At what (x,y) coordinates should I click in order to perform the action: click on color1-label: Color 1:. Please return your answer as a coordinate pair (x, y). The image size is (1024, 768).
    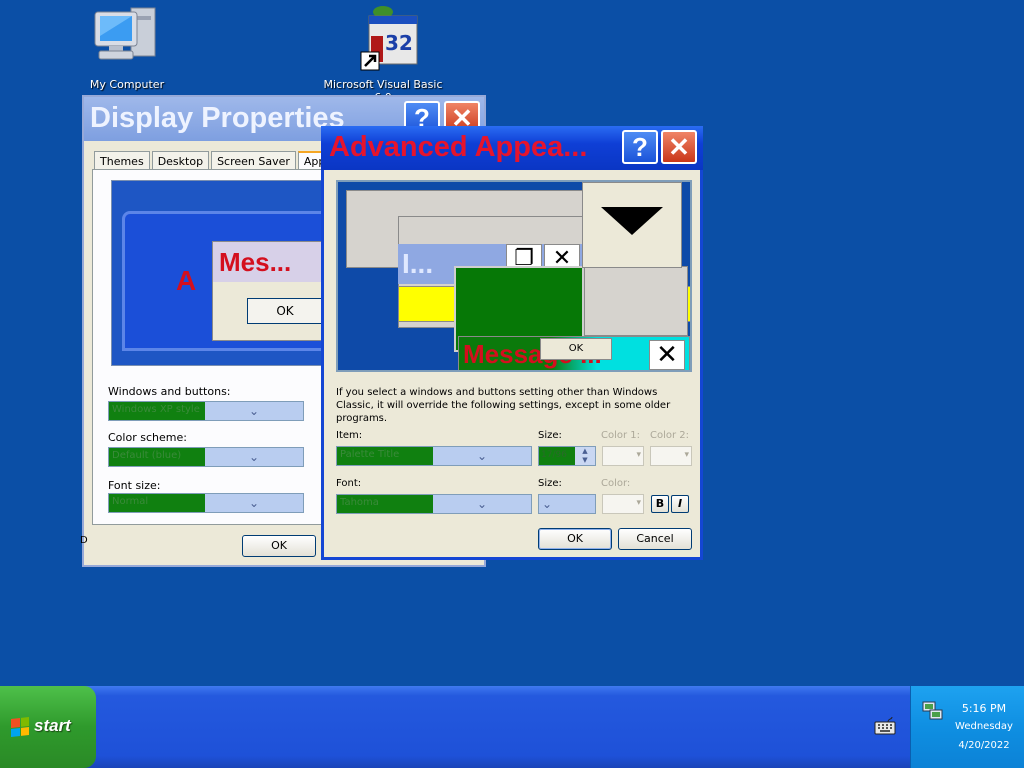
    Looking at the image, I should click on (621, 435).